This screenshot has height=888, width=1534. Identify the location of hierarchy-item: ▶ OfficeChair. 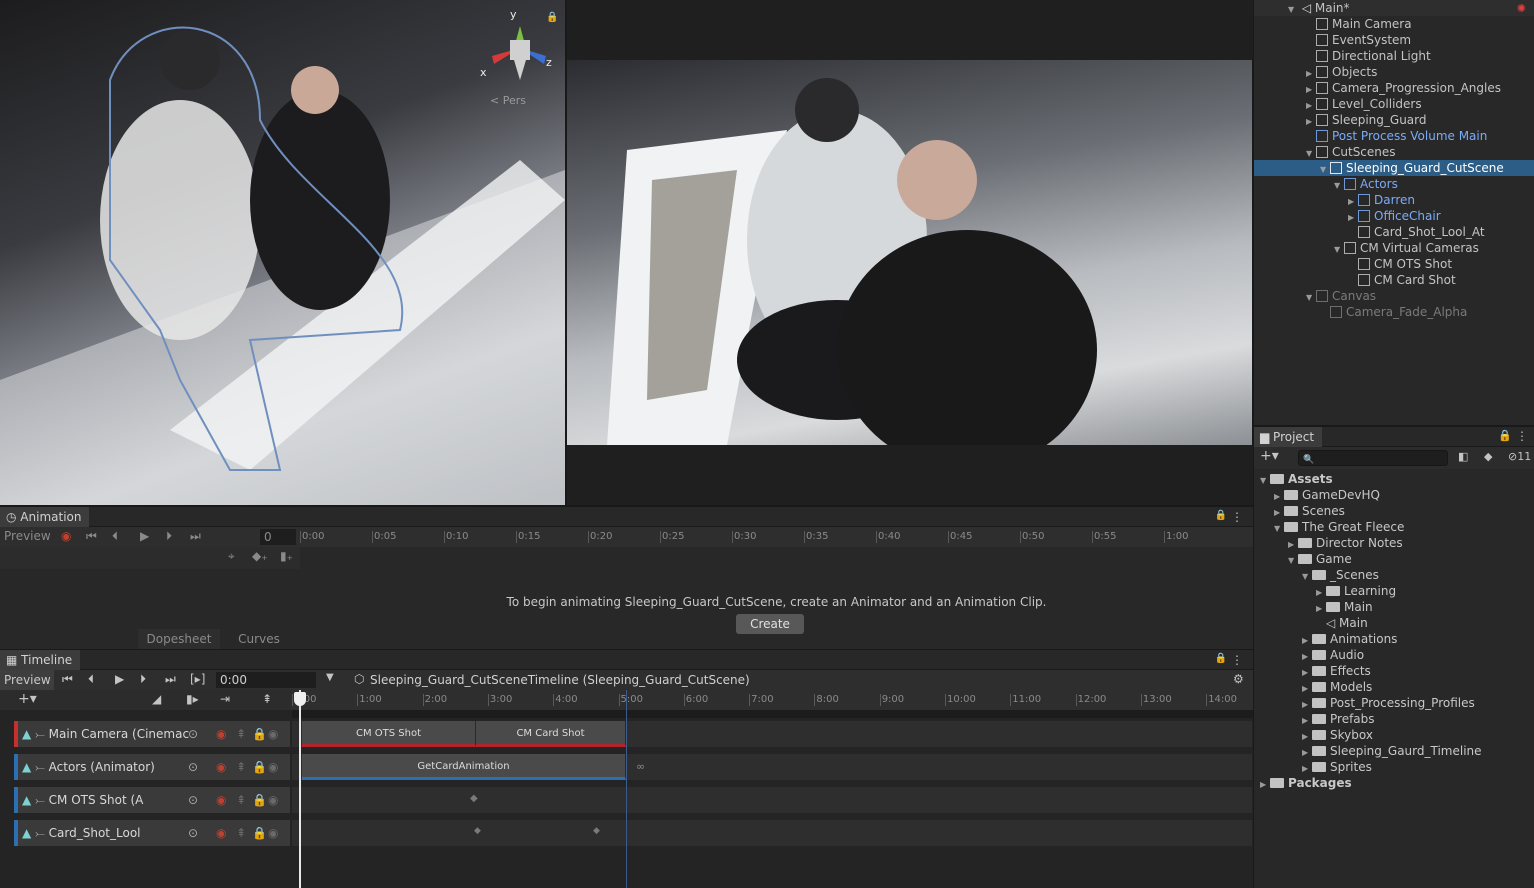
(1394, 216).